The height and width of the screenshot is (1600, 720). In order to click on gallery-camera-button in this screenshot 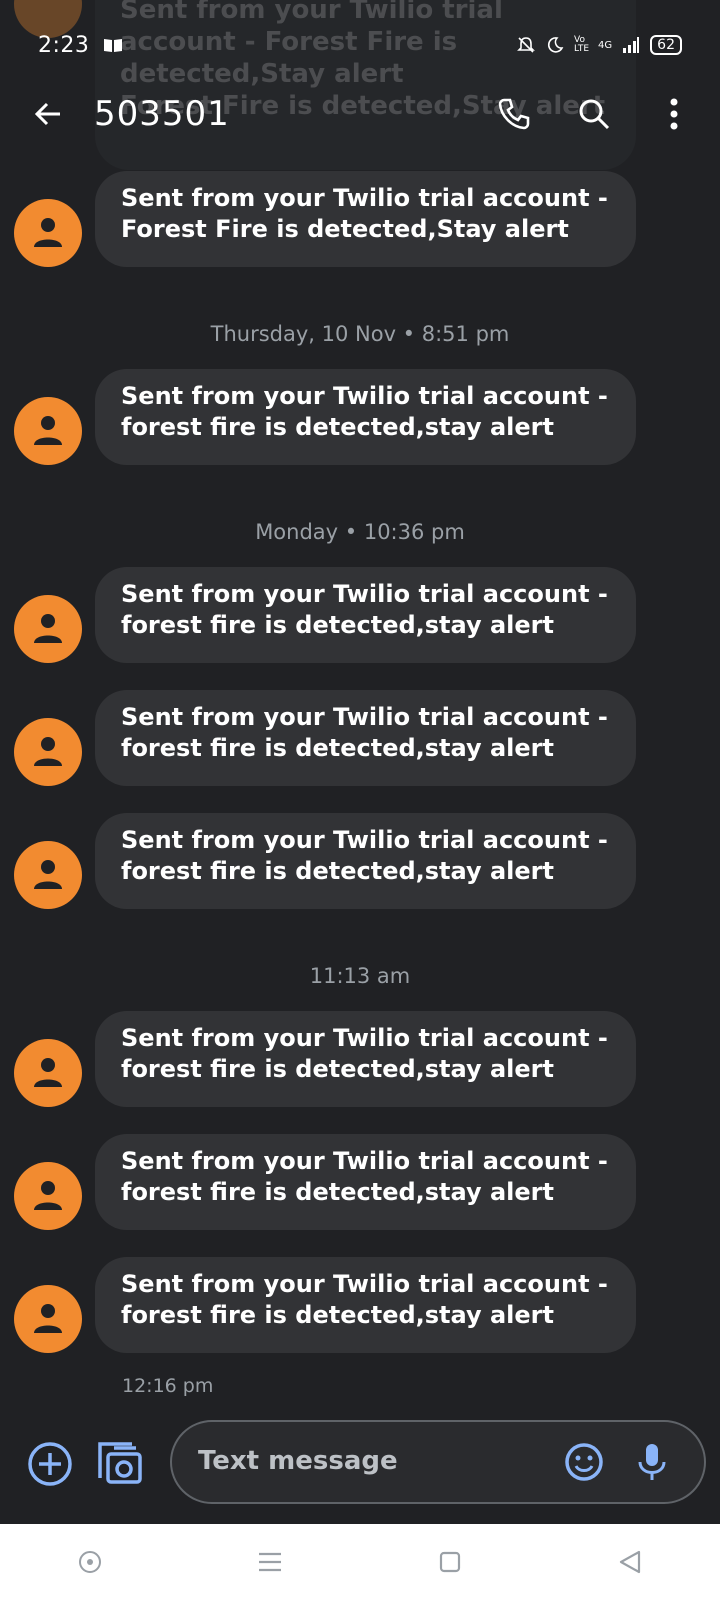, I will do `click(120, 1462)`.